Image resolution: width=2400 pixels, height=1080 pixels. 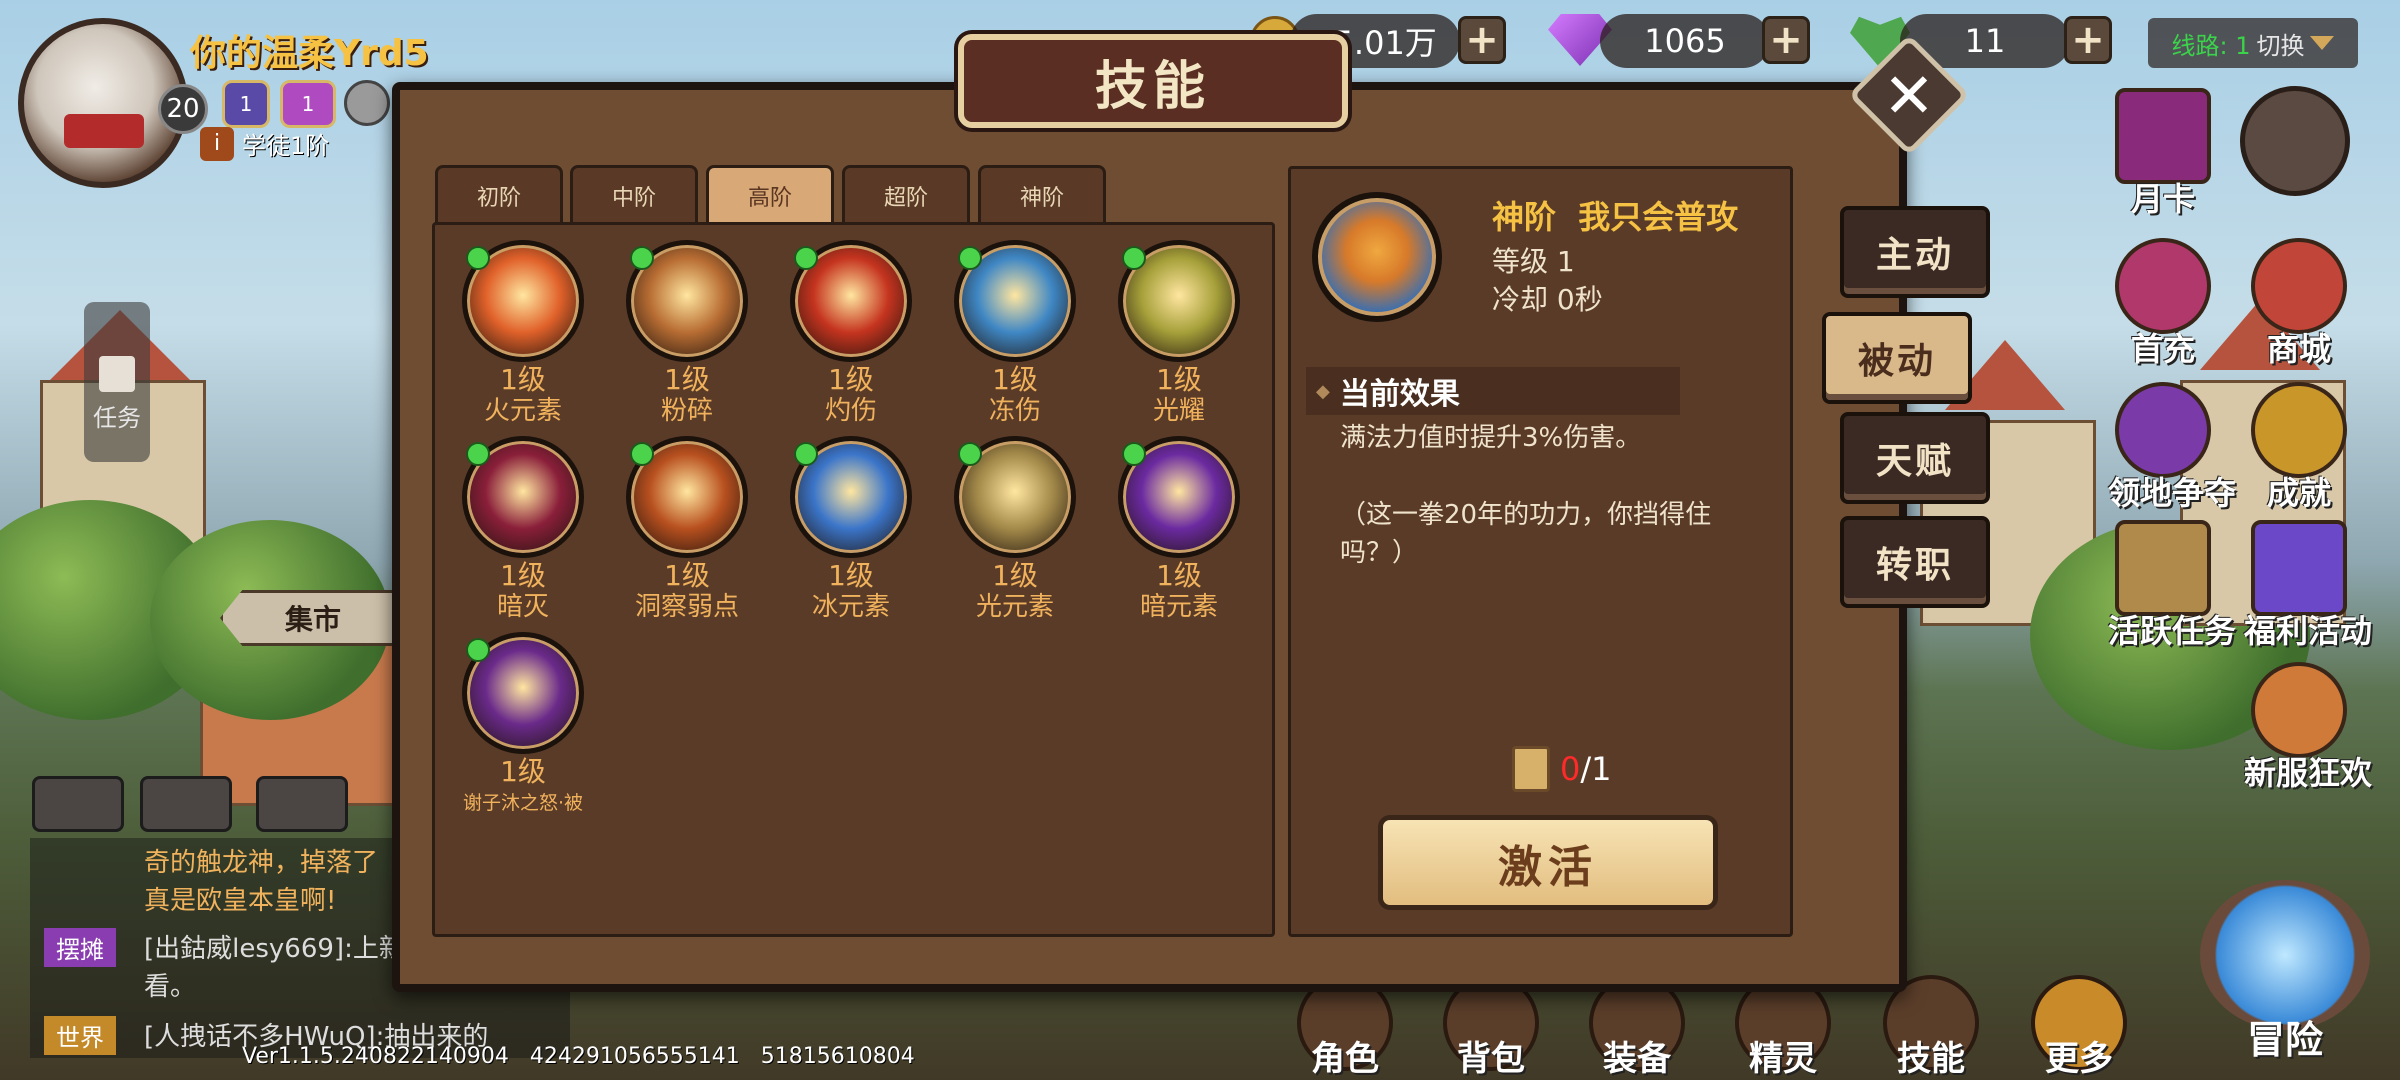 What do you see at coordinates (850, 607) in the screenshot?
I see `skill-name: 冰元素` at bounding box center [850, 607].